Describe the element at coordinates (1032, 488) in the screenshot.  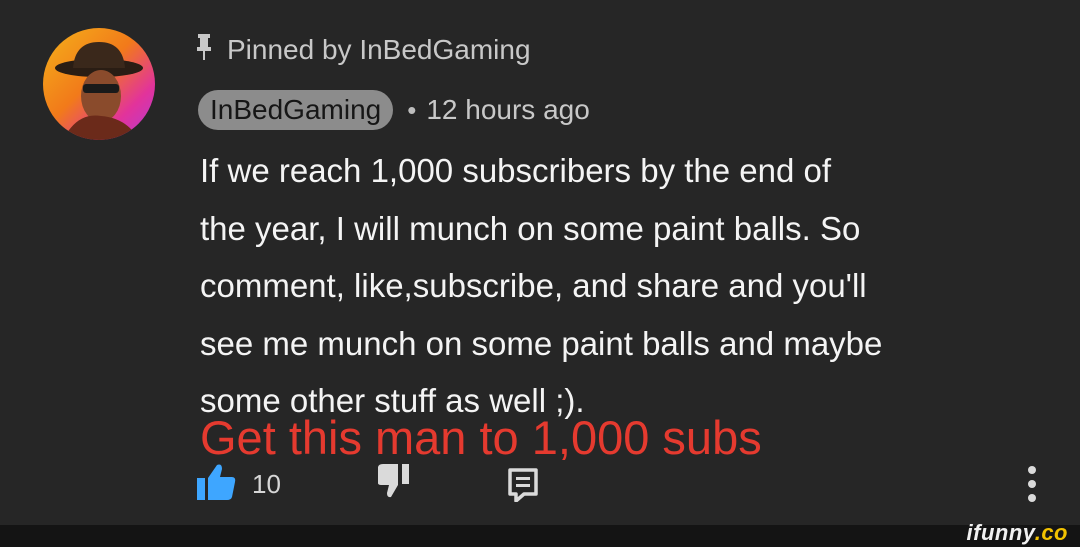
I see `more-vert-icon` at that location.